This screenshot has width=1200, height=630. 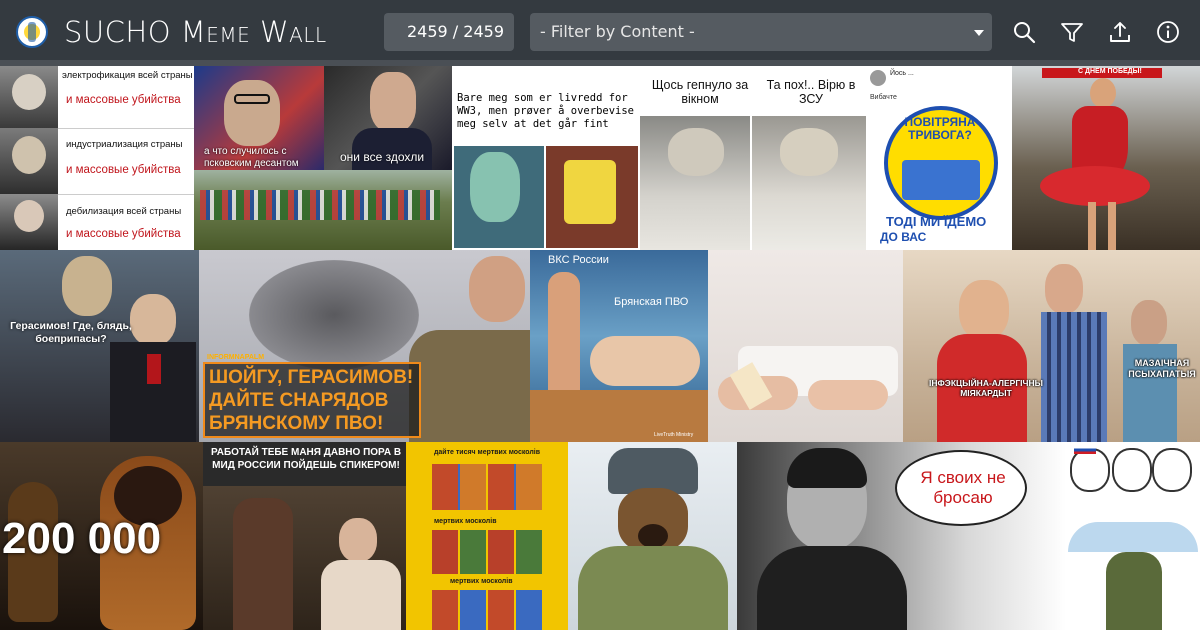 What do you see at coordinates (127, 75) in the screenshot?
I see `caption: электрофикация всей страны` at bounding box center [127, 75].